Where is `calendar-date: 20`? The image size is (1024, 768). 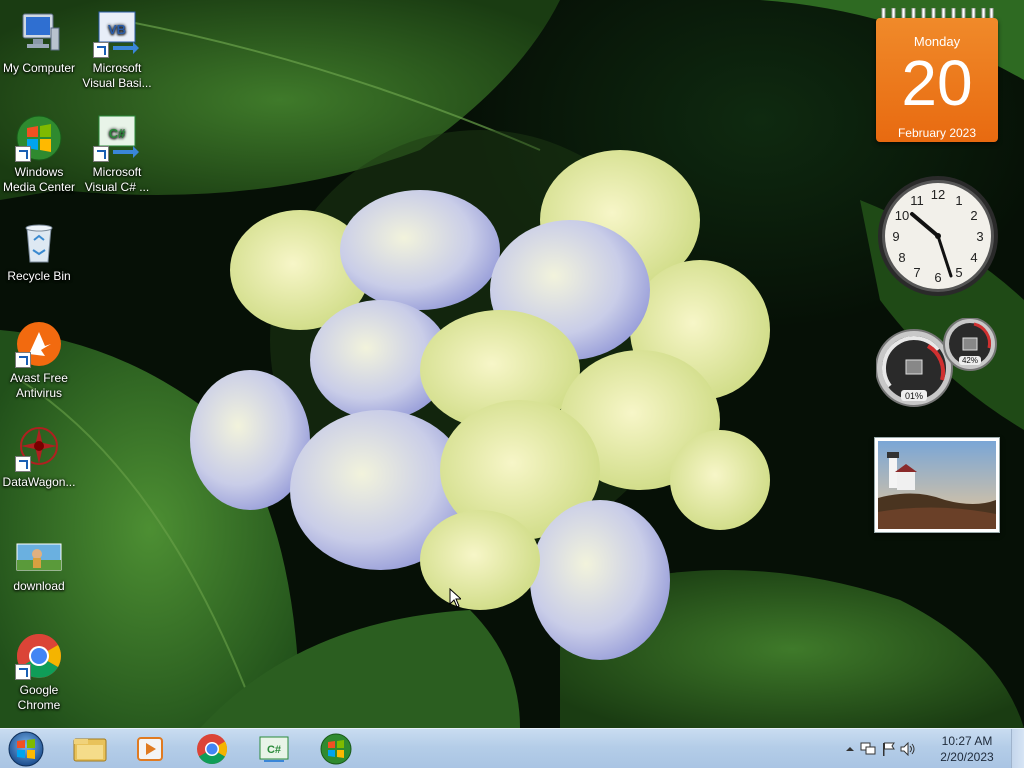 calendar-date: 20 is located at coordinates (937, 83).